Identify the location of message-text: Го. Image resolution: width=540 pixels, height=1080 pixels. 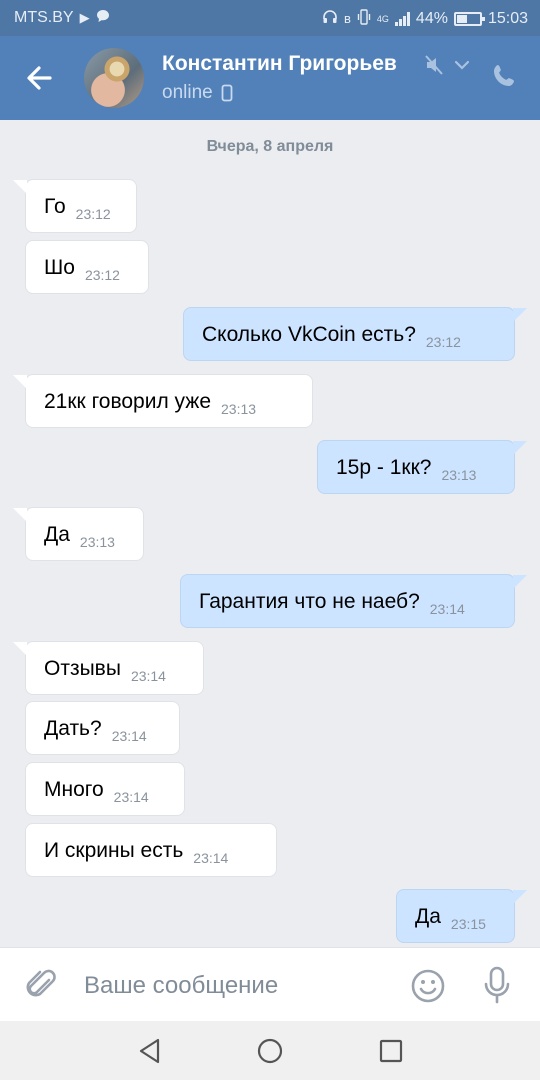
(55, 206).